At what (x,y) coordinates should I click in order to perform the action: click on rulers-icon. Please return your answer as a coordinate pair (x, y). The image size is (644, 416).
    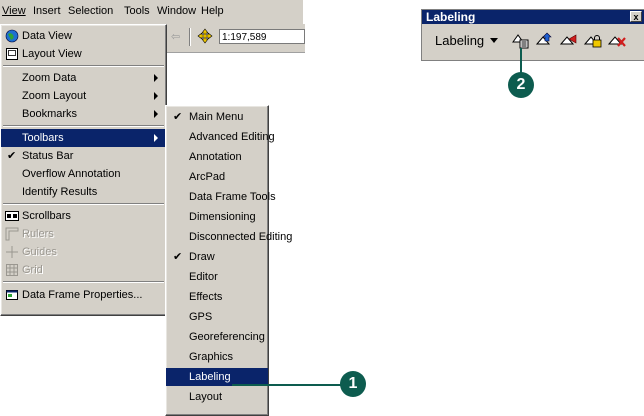
    Looking at the image, I should click on (12, 234).